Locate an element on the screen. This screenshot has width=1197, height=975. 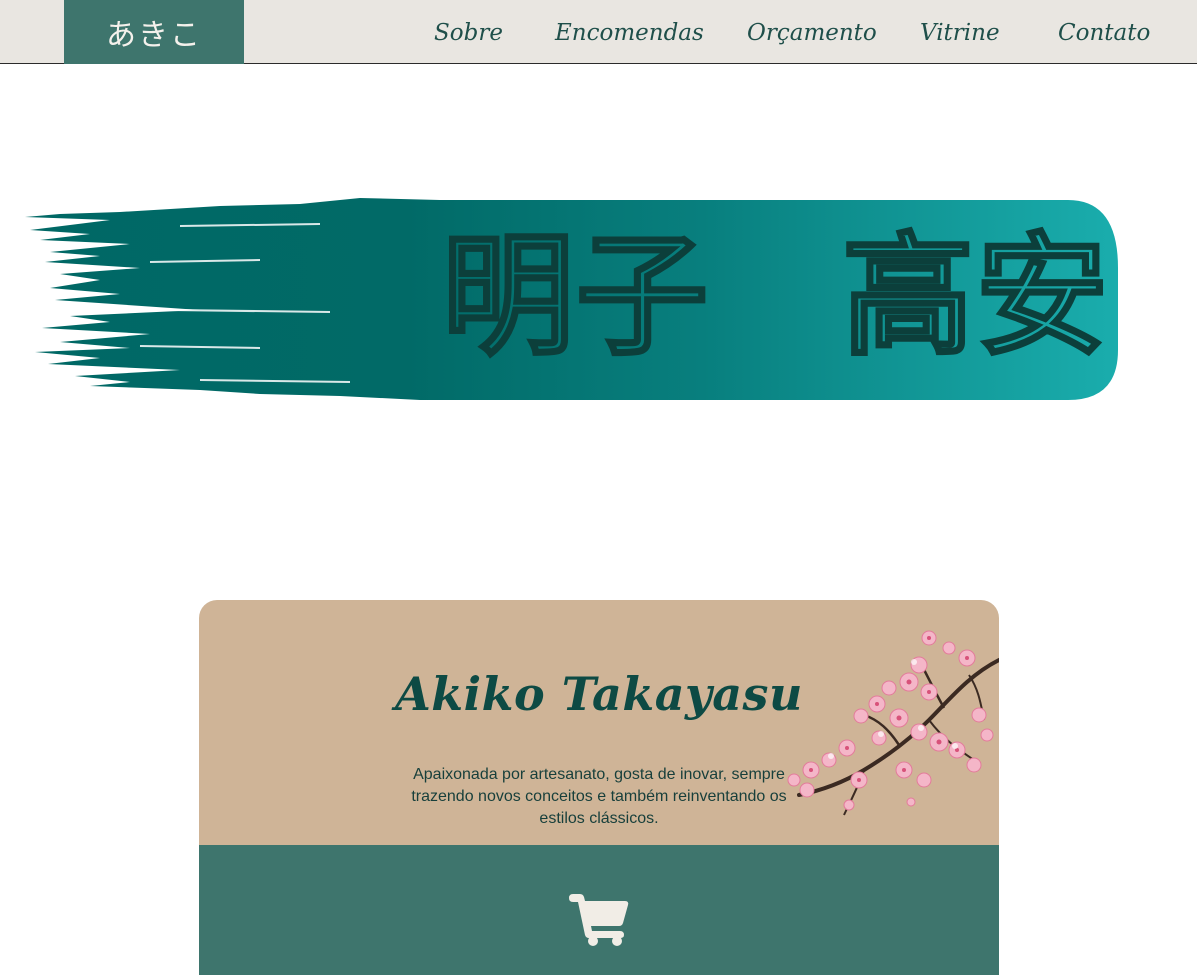
shopping-cart-icon is located at coordinates (599, 920).